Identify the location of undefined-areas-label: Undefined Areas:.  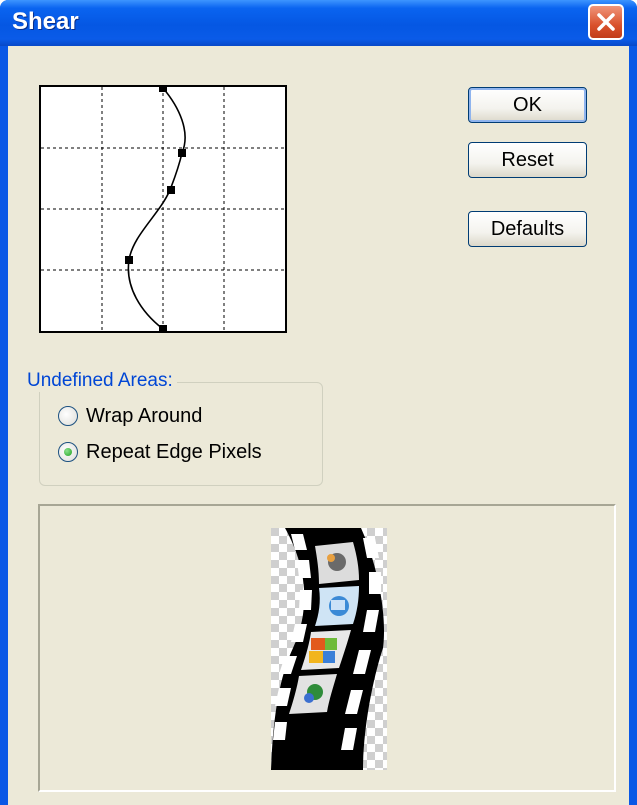
(100, 381).